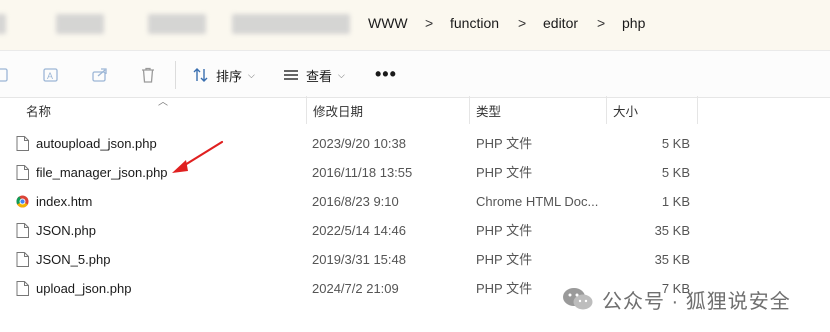  Describe the element at coordinates (415, 259) in the screenshot. I see `file-row: JSON_5.php 2019/3/31 15:48 PHP 文件 35 KB` at that location.